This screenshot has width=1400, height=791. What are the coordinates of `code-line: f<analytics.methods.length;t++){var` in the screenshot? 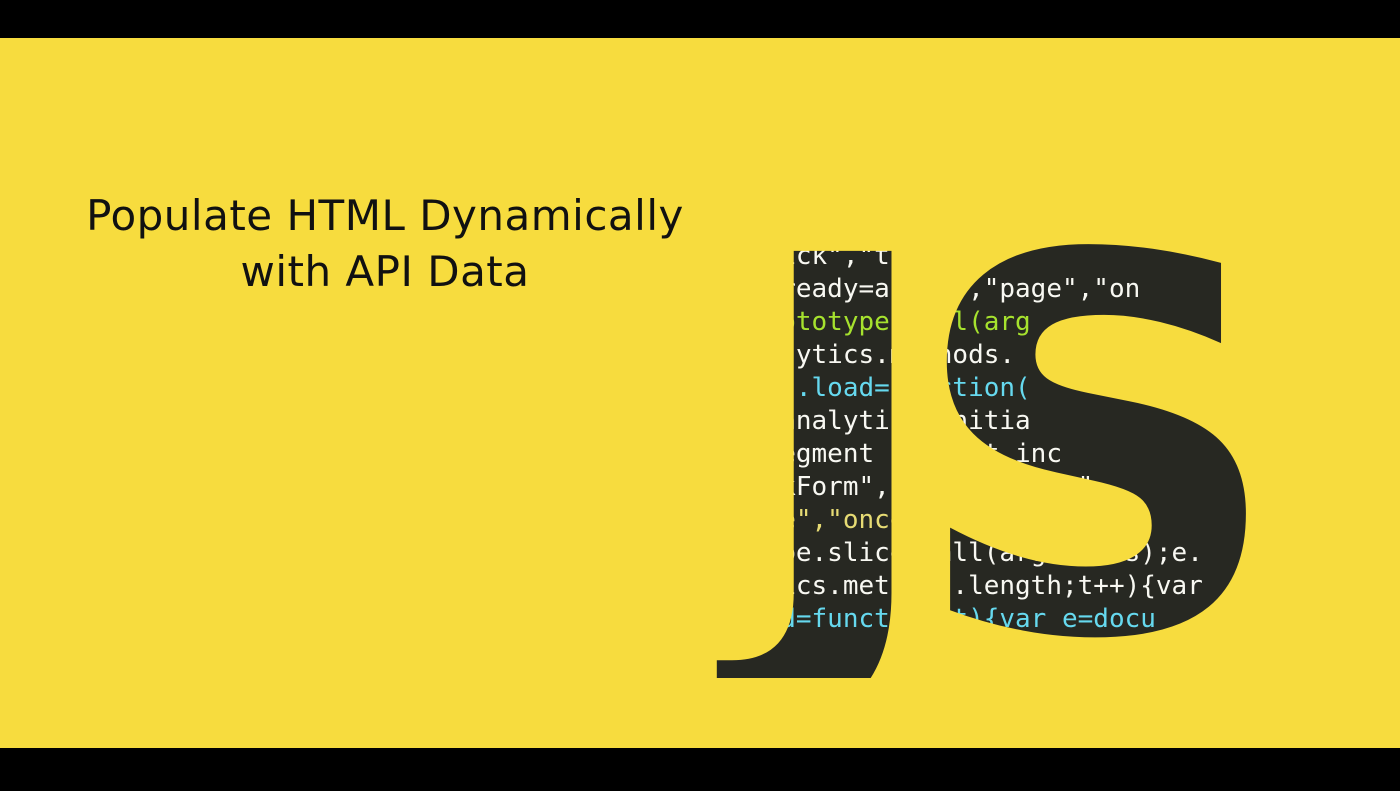 It's located at (929, 586).